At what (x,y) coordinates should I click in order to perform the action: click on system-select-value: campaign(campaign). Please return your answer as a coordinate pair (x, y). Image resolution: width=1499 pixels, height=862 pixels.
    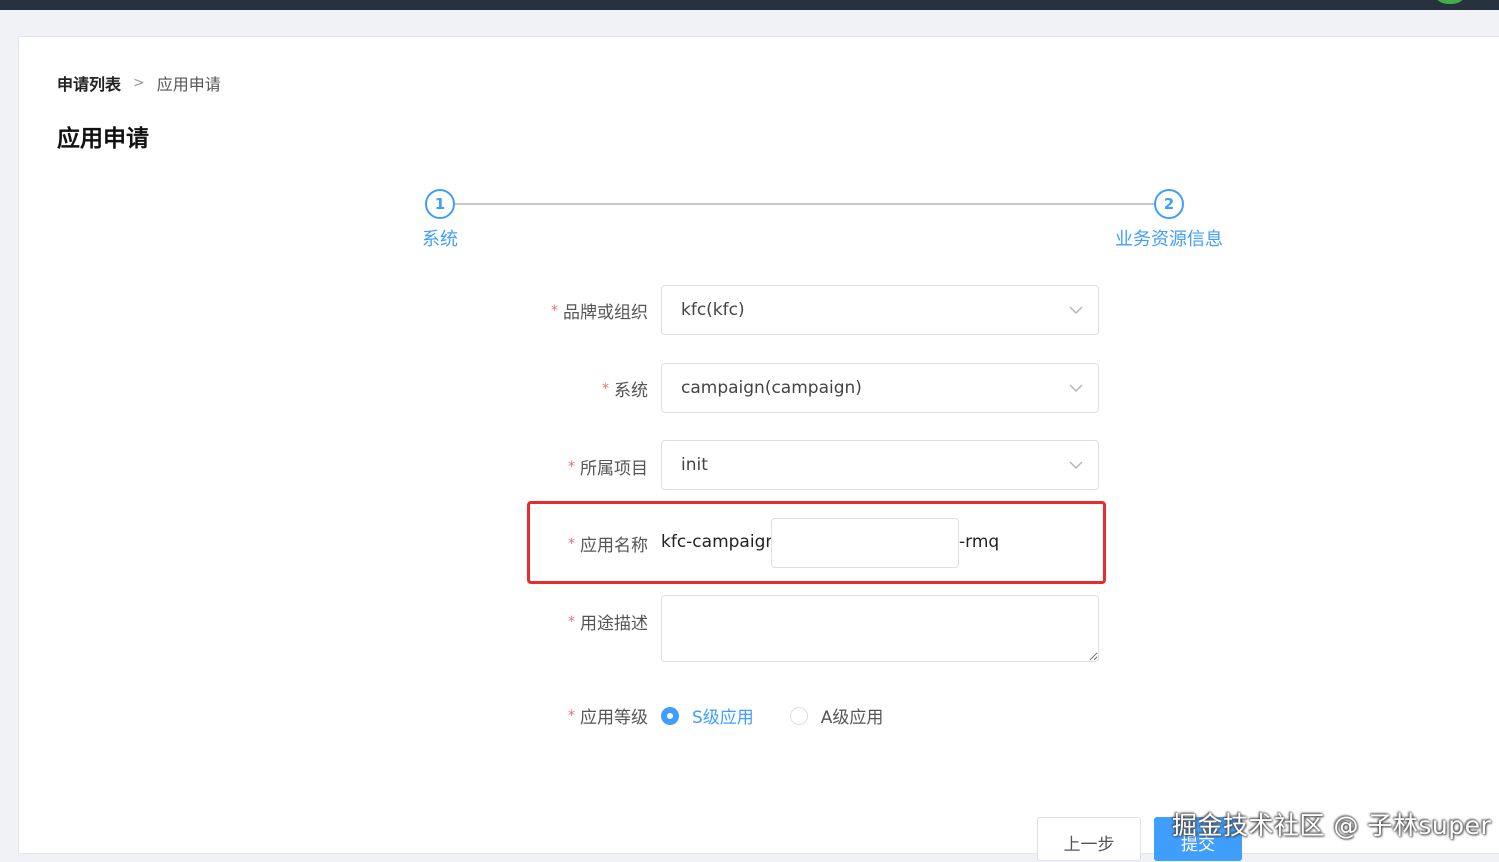
    Looking at the image, I should click on (771, 388).